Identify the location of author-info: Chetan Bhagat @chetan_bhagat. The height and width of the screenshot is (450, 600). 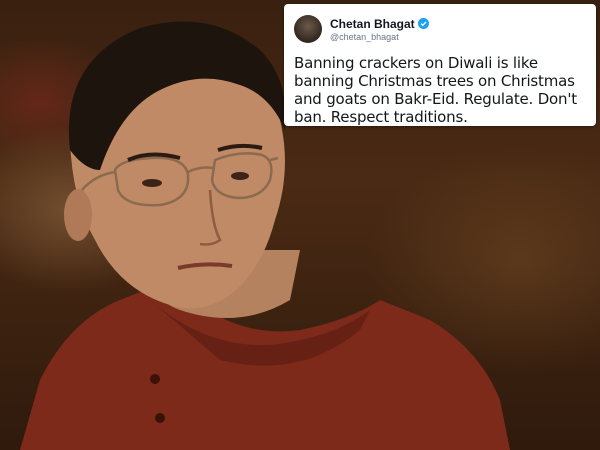
(379, 29).